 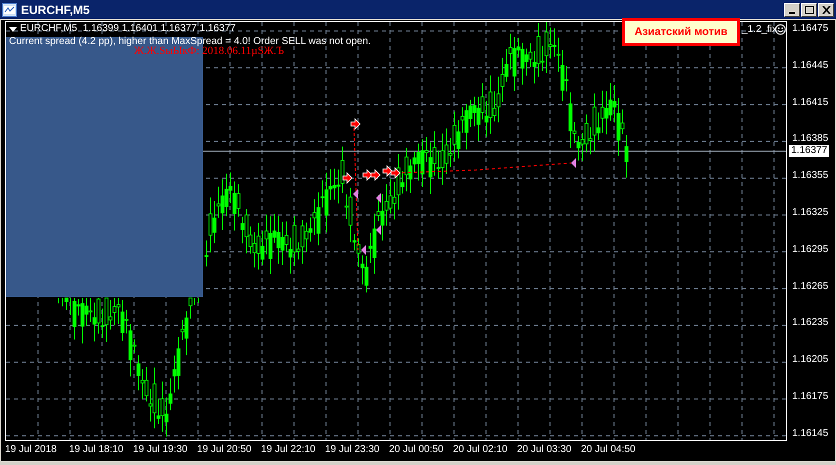 I want to click on window-icon, so click(x=9, y=9).